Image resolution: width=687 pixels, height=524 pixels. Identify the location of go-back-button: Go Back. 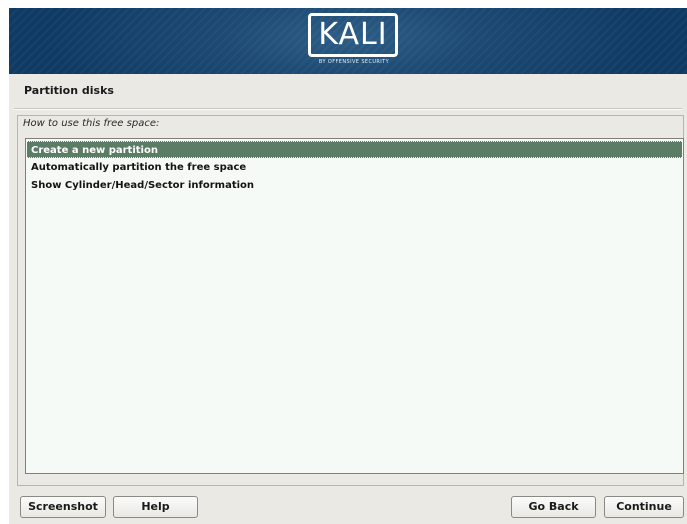
(553, 507).